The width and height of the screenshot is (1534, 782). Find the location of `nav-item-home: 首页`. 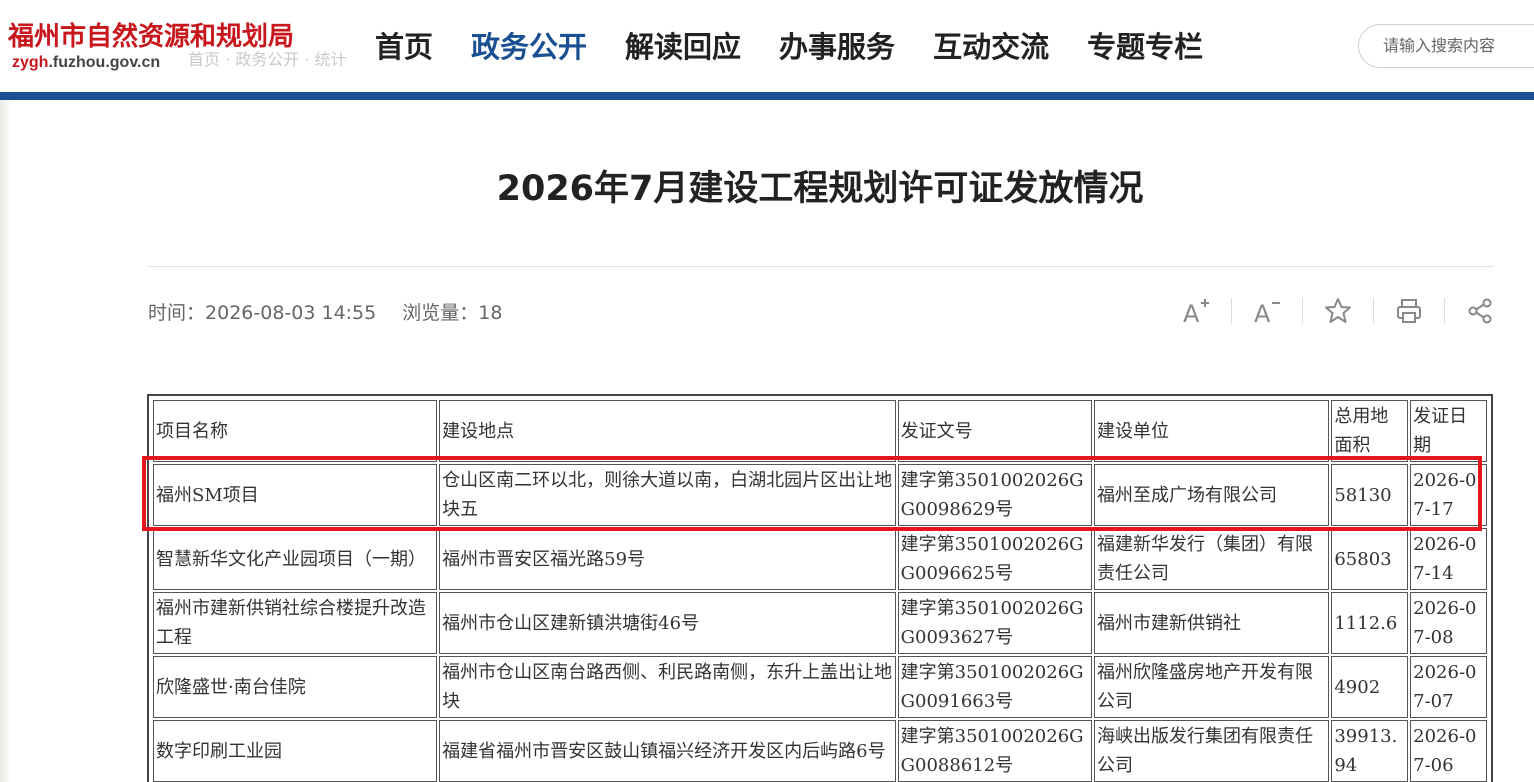

nav-item-home: 首页 is located at coordinates (404, 45).